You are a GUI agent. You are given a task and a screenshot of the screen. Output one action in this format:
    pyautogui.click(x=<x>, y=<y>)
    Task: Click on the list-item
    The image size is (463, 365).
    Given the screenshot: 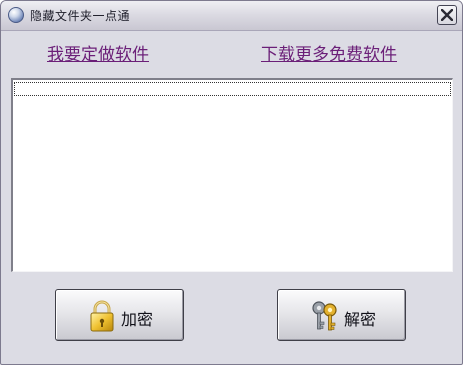 What is the action you would take?
    pyautogui.click(x=232, y=89)
    